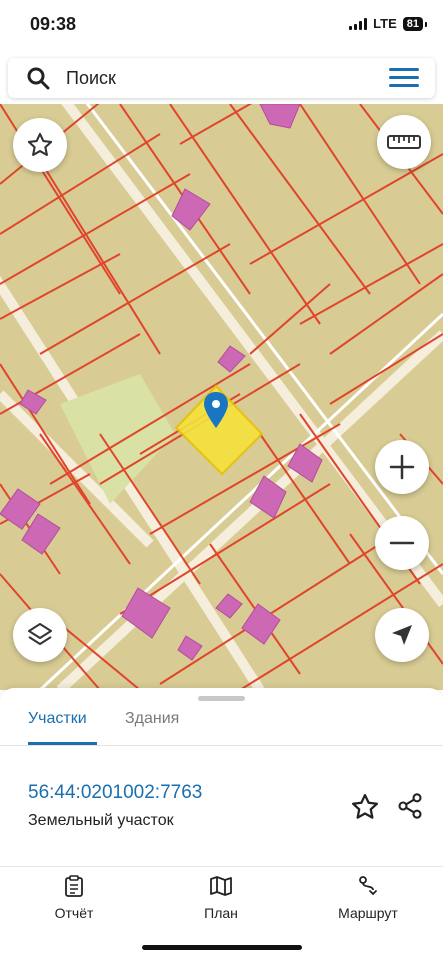  I want to click on favorites-button, so click(40, 145).